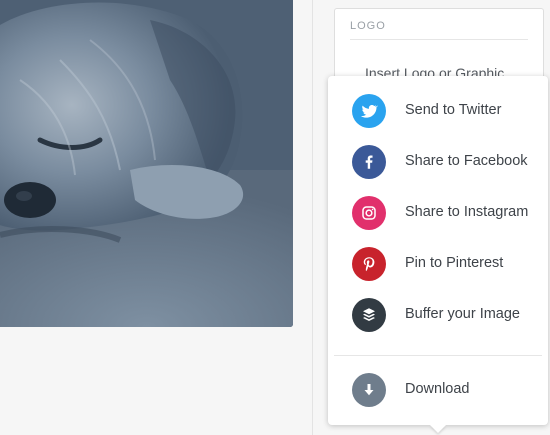 The image size is (550, 435). What do you see at coordinates (453, 110) in the screenshot?
I see `send-to-twitter-label: Send to Twitter` at bounding box center [453, 110].